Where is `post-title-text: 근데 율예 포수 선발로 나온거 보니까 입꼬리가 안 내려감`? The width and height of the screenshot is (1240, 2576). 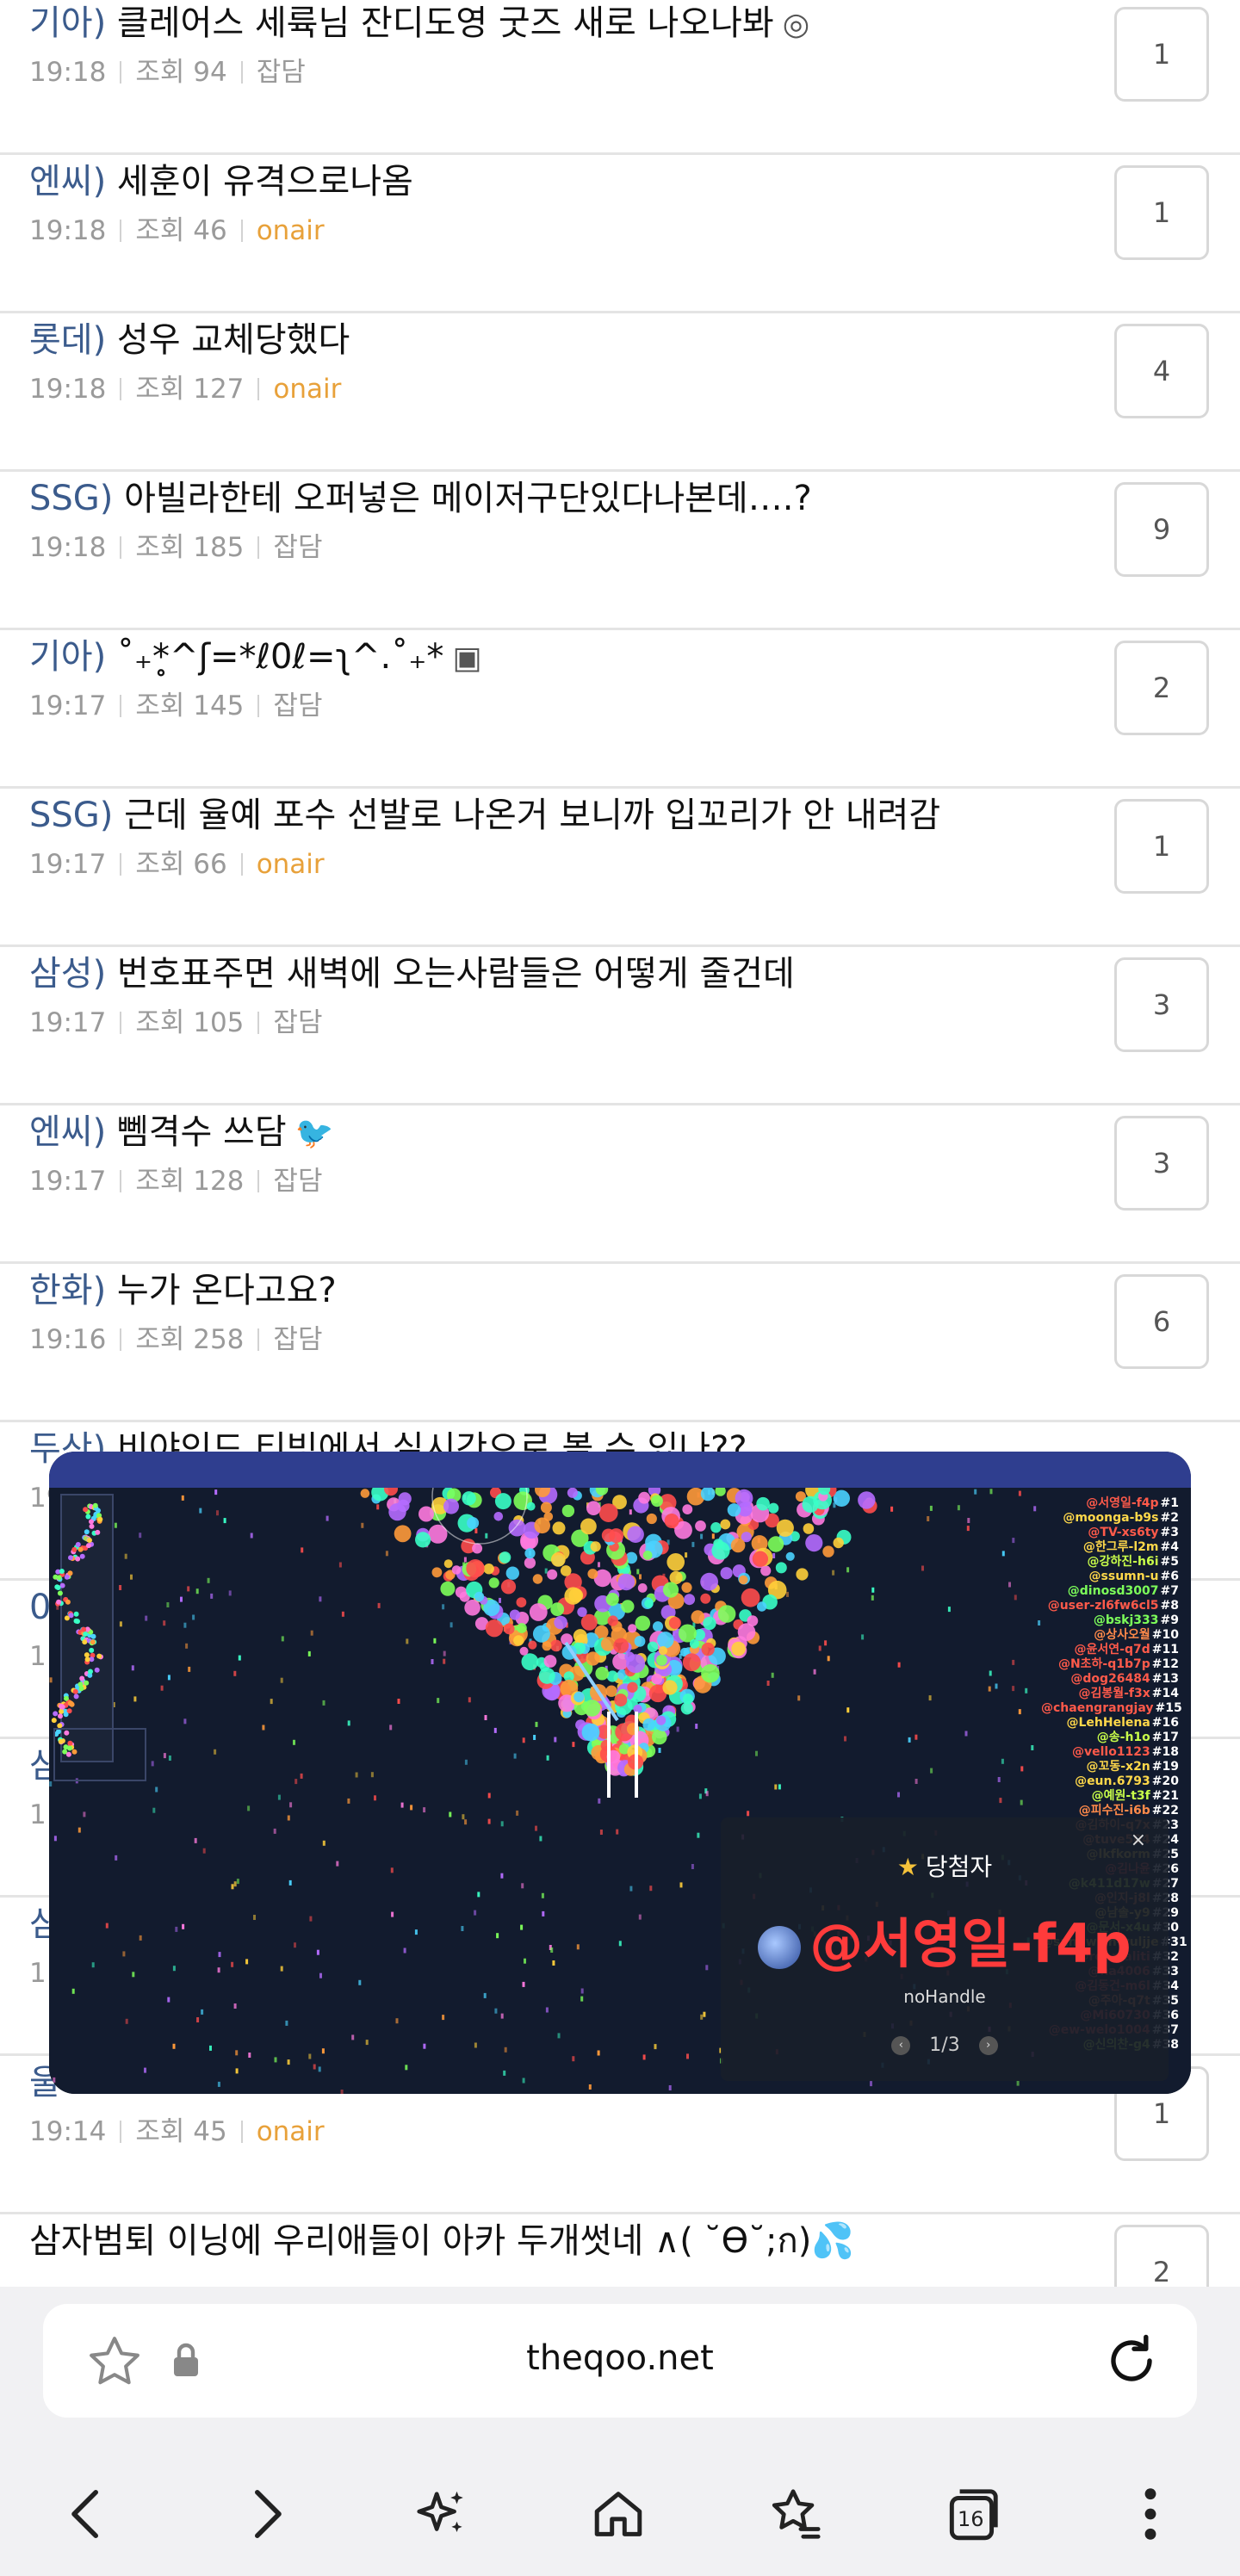 post-title-text: 근데 율예 포수 선발로 나온거 보니까 입꼬리가 안 내려감 is located at coordinates (527, 816).